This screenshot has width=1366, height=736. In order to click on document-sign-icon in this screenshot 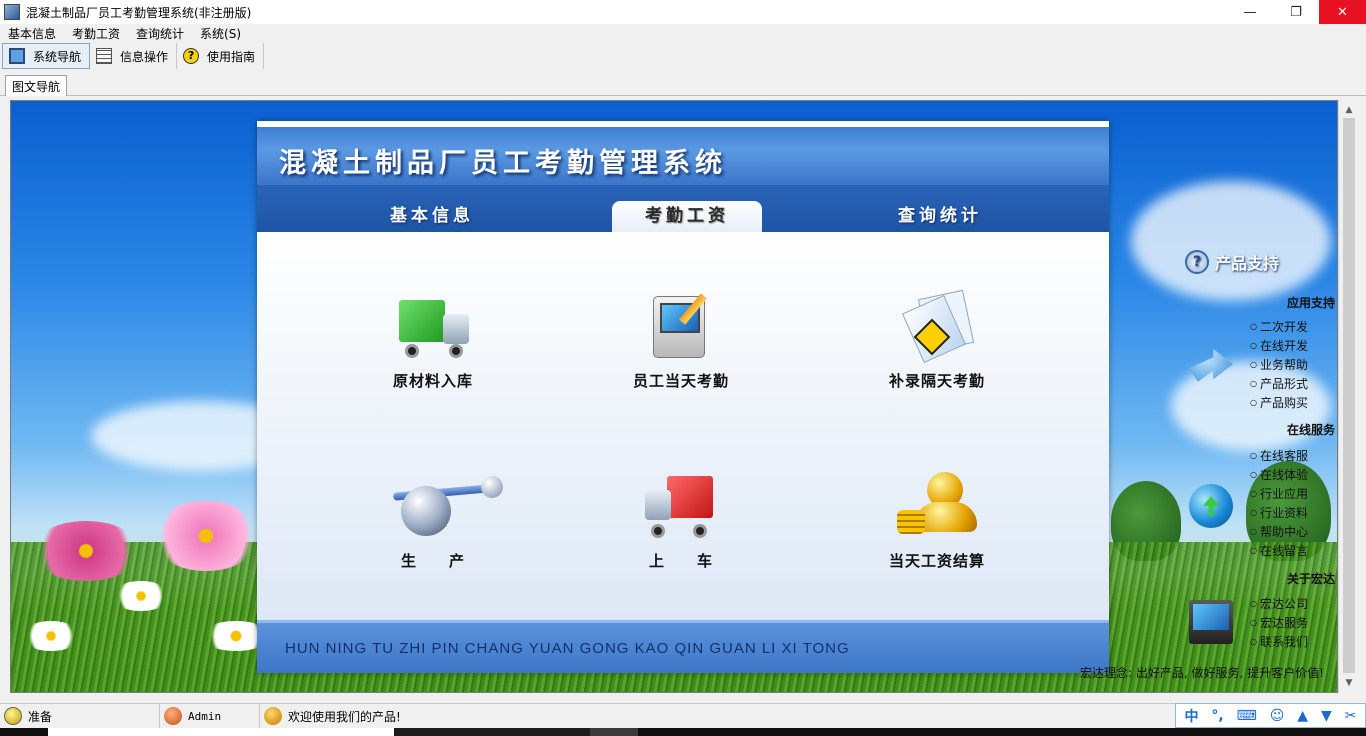, I will do `click(937, 326)`.